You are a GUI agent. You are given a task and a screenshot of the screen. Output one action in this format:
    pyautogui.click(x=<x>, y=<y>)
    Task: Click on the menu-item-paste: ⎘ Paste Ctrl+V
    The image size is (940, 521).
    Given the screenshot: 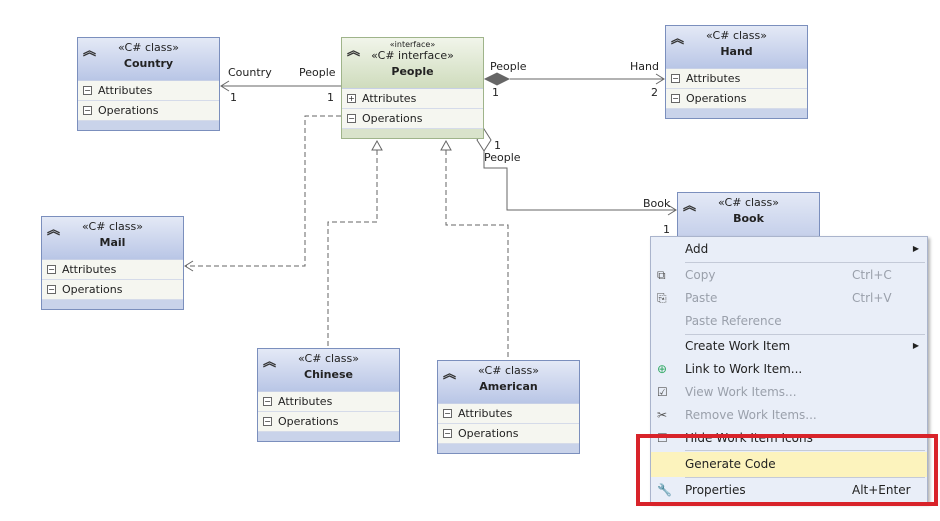 What is the action you would take?
    pyautogui.click(x=789, y=298)
    